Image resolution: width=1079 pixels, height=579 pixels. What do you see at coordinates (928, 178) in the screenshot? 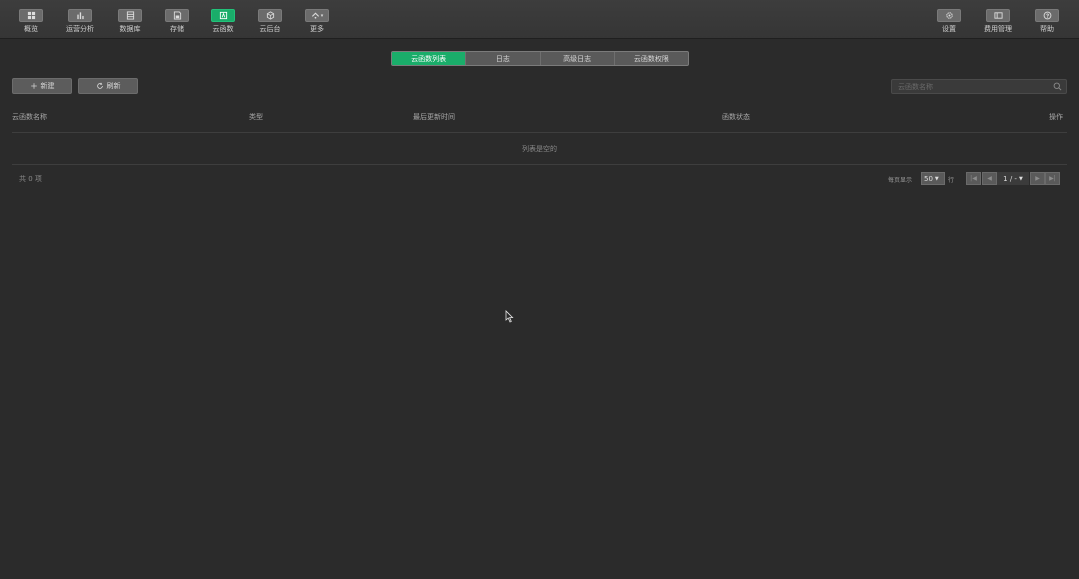
I see `per-page-value: 50` at bounding box center [928, 178].